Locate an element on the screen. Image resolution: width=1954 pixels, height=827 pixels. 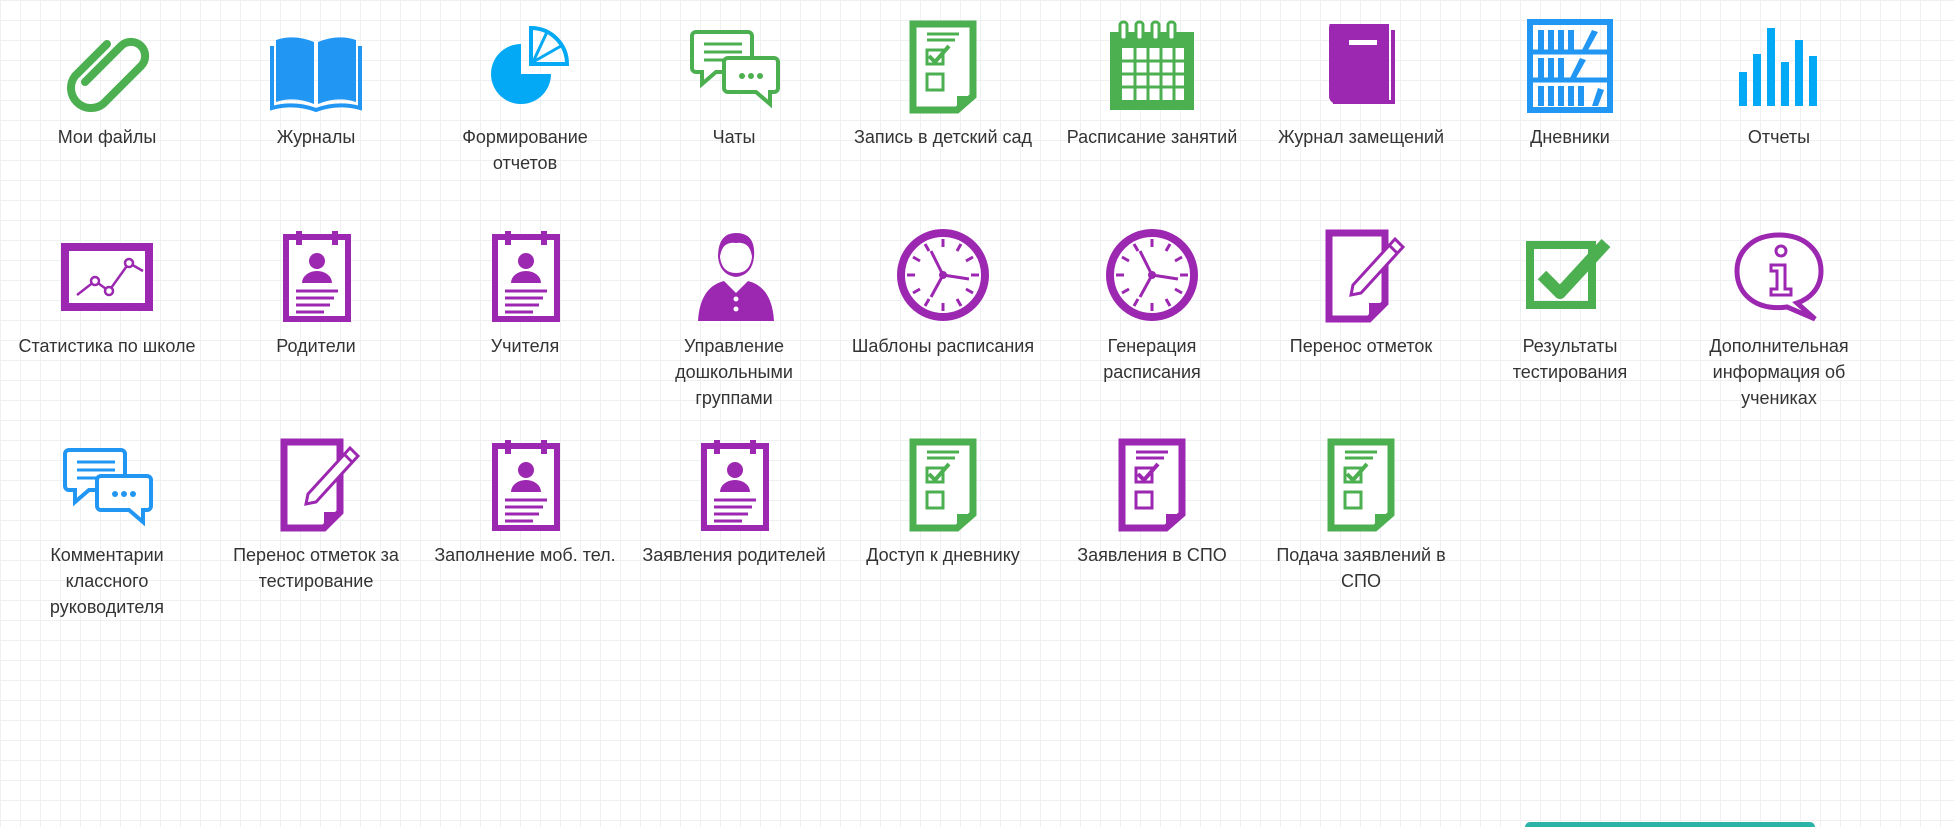
tile-label: Журналы is located at coordinates (316, 137).